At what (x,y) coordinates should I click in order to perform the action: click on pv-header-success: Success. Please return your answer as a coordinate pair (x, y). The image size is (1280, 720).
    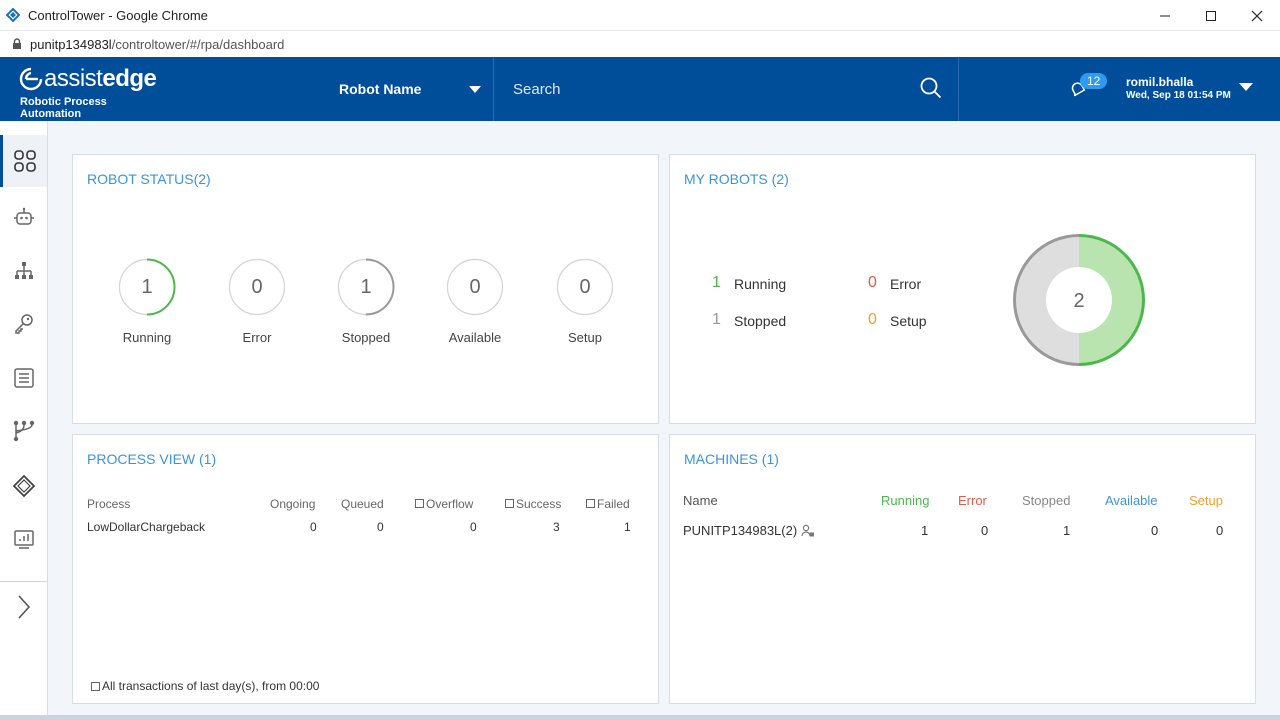
    Looking at the image, I should click on (533, 504).